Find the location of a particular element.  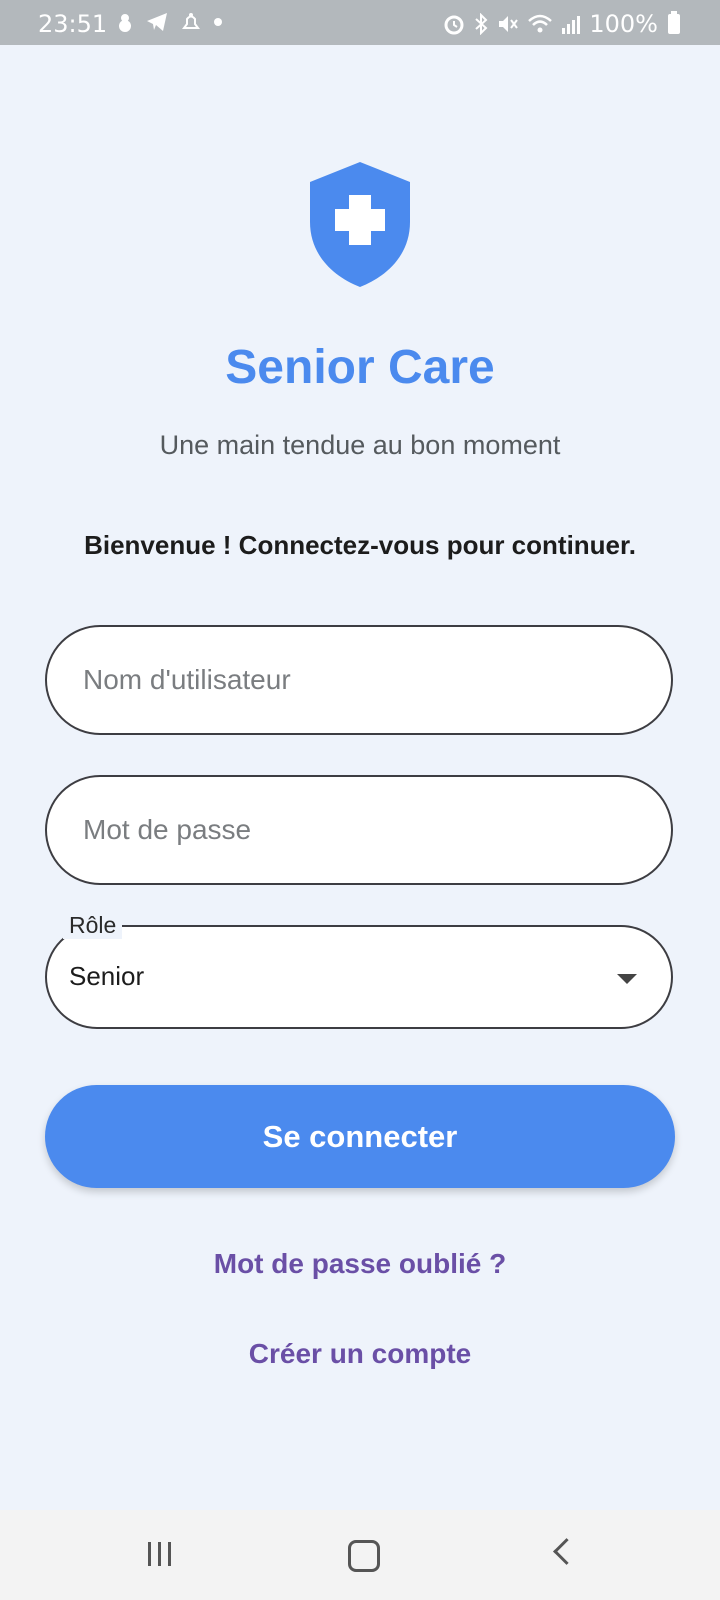

status-right: 100% is located at coordinates (561, 24).